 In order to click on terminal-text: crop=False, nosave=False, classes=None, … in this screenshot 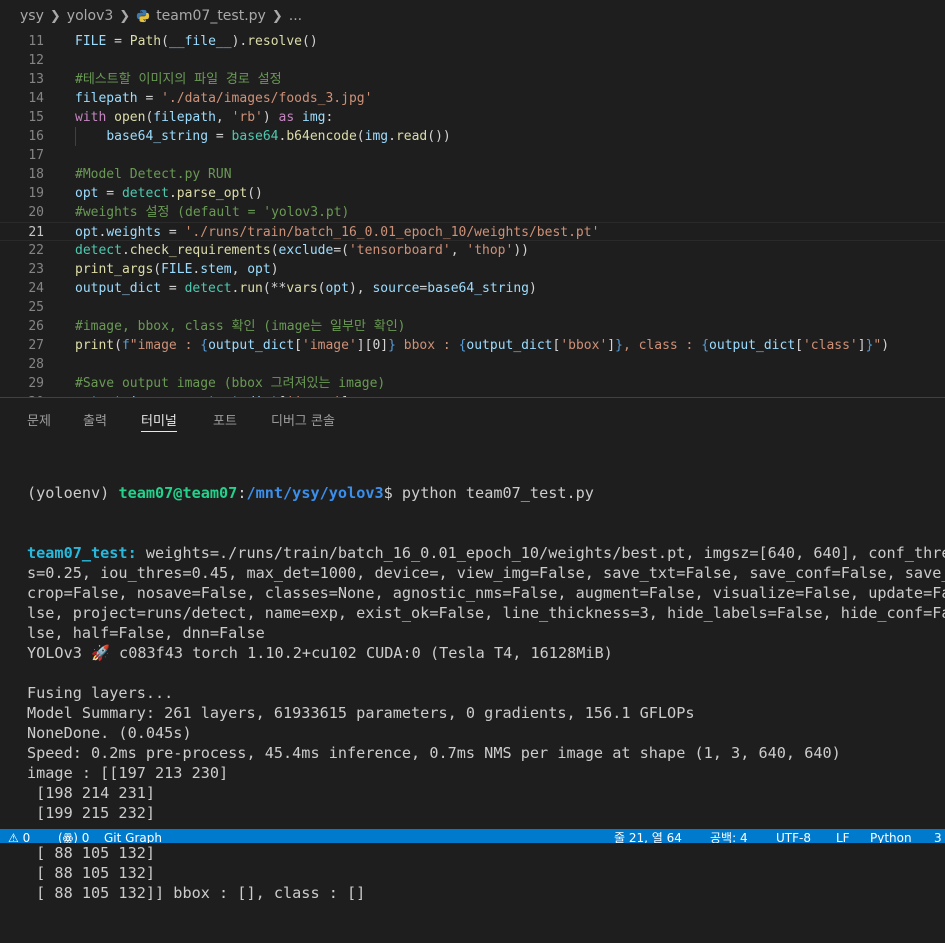, I will do `click(486, 593)`.